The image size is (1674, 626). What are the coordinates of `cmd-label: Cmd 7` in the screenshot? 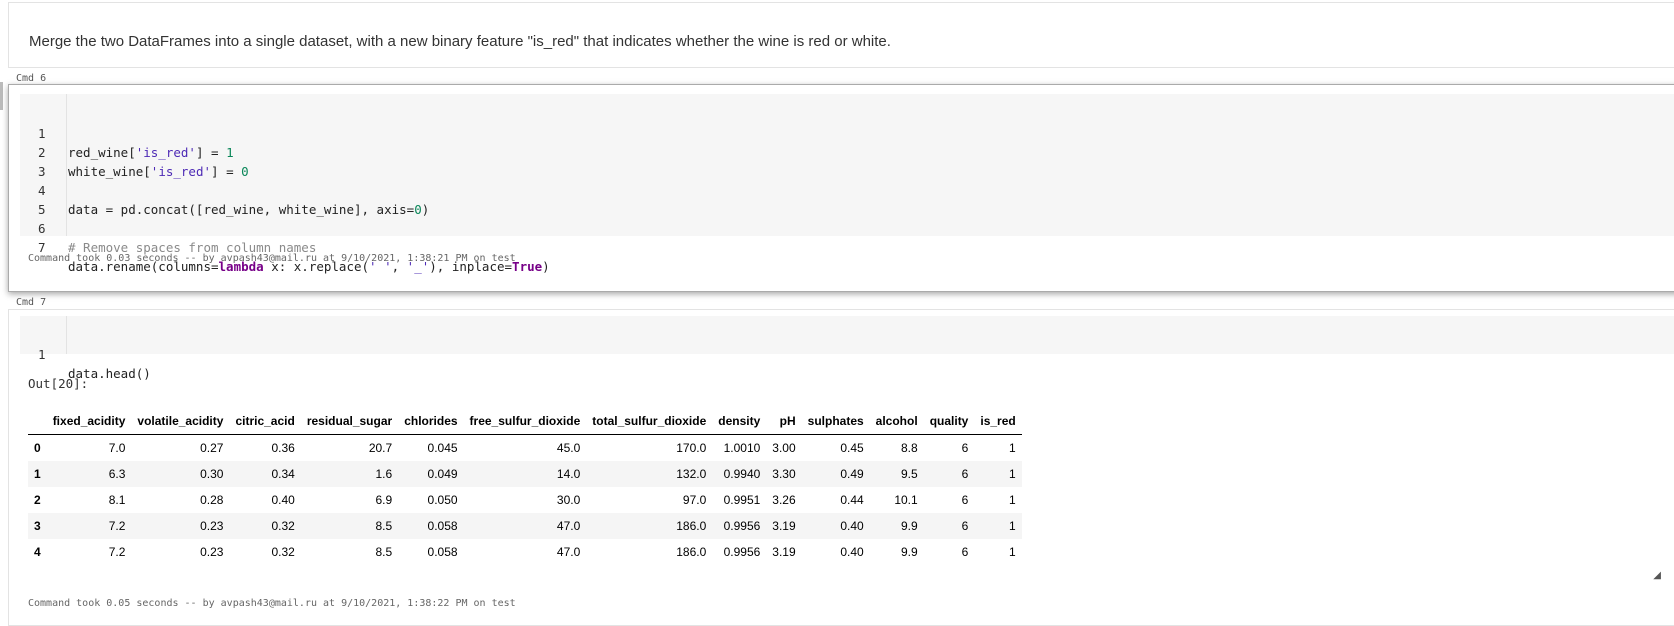 It's located at (31, 302).